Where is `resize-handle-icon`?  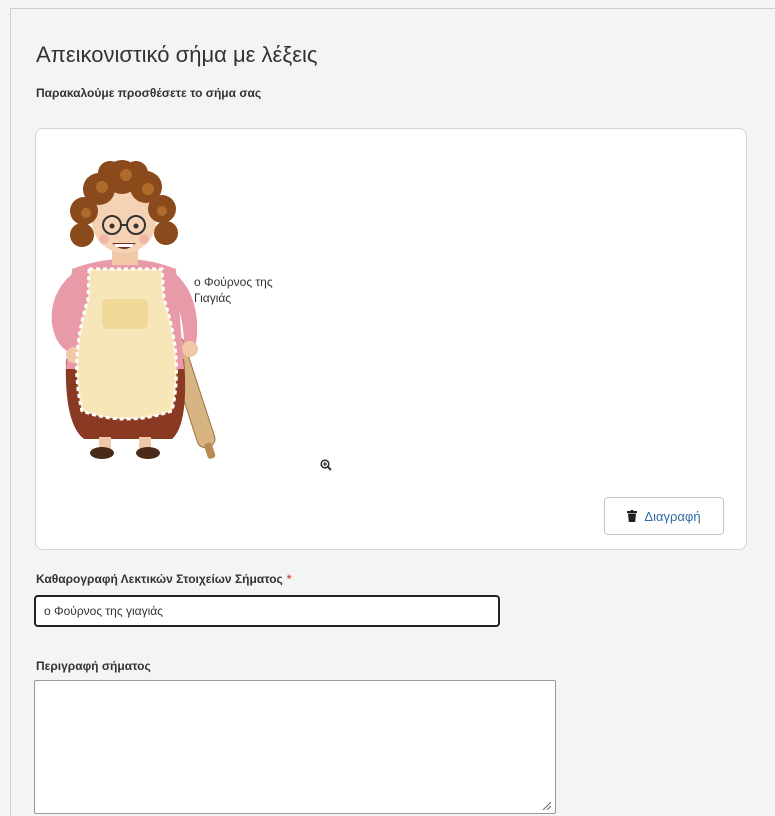
resize-handle-icon is located at coordinates (546, 805).